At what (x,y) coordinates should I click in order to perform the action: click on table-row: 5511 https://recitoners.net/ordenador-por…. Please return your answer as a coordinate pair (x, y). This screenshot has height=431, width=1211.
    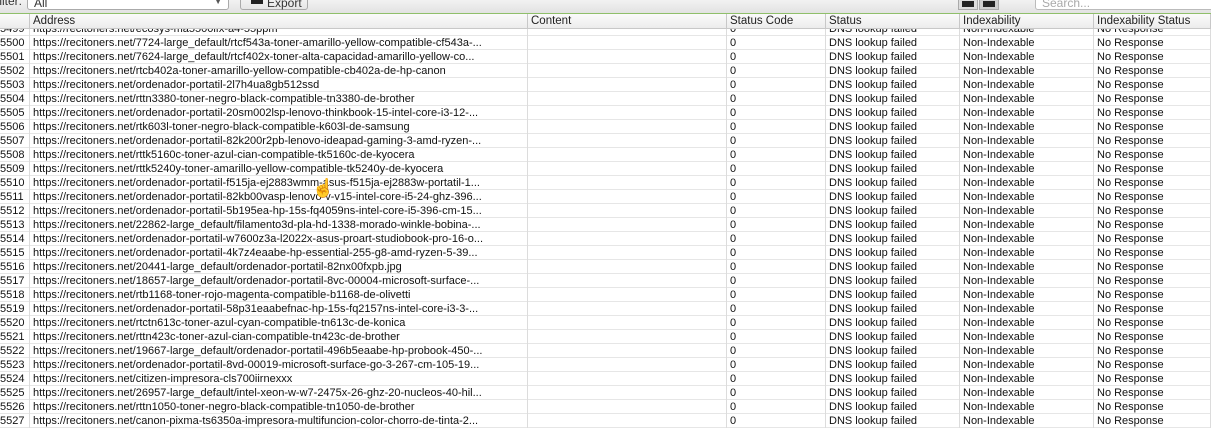
    Looking at the image, I should click on (605, 197).